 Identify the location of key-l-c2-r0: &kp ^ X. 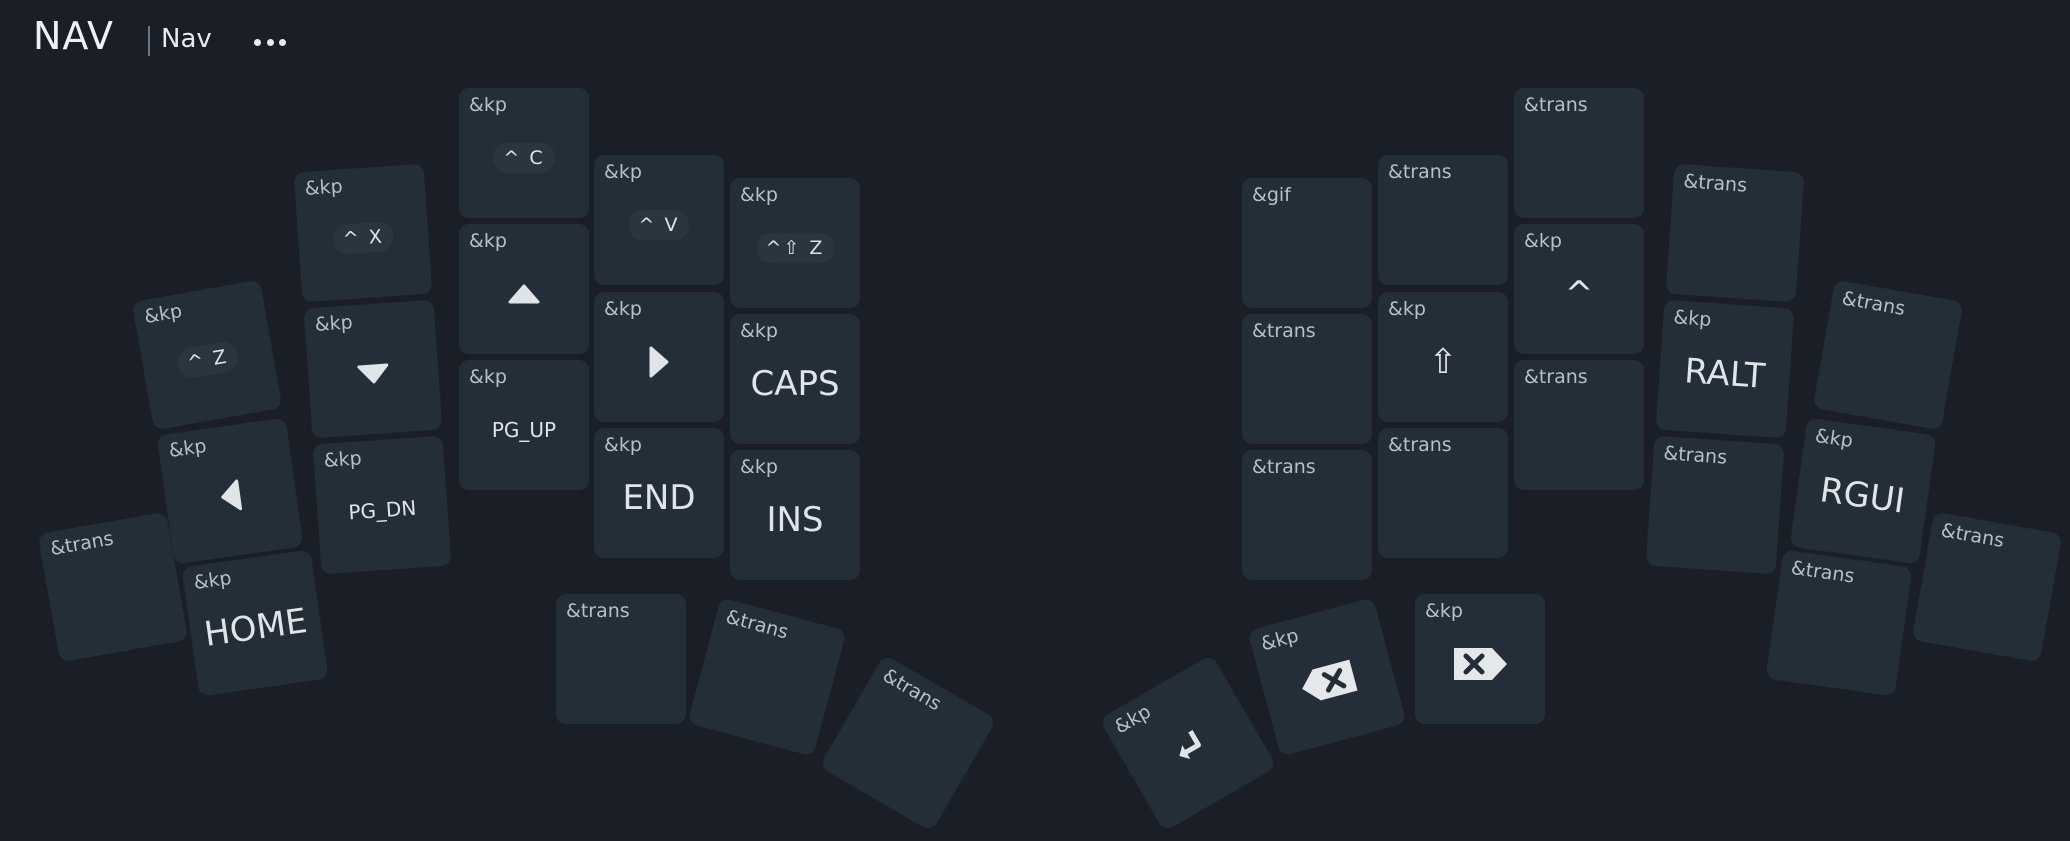
(363, 233).